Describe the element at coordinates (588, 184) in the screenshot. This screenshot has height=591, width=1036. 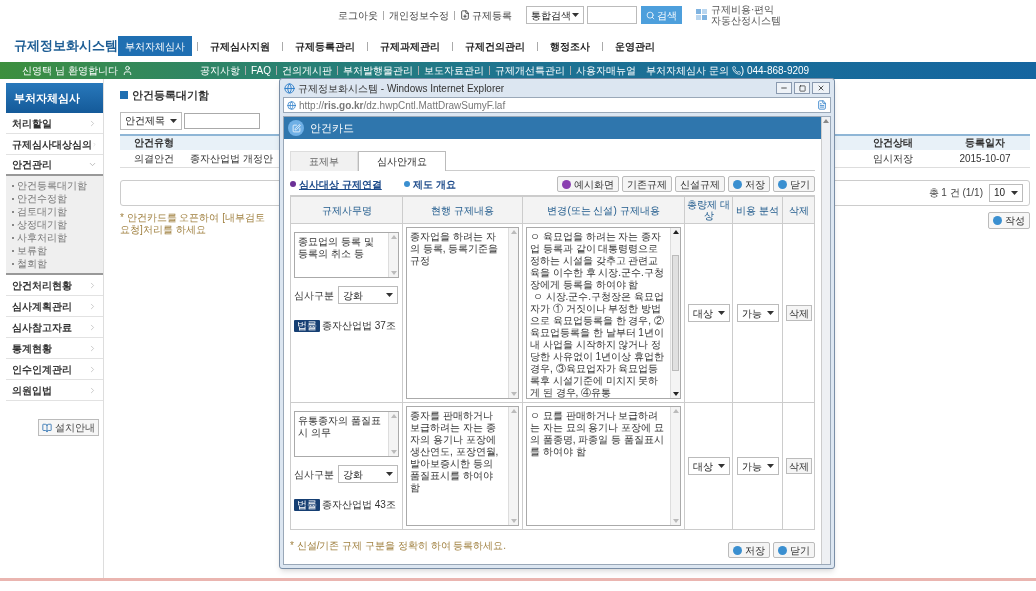
I see `toolbar-button: 예시화면` at that location.